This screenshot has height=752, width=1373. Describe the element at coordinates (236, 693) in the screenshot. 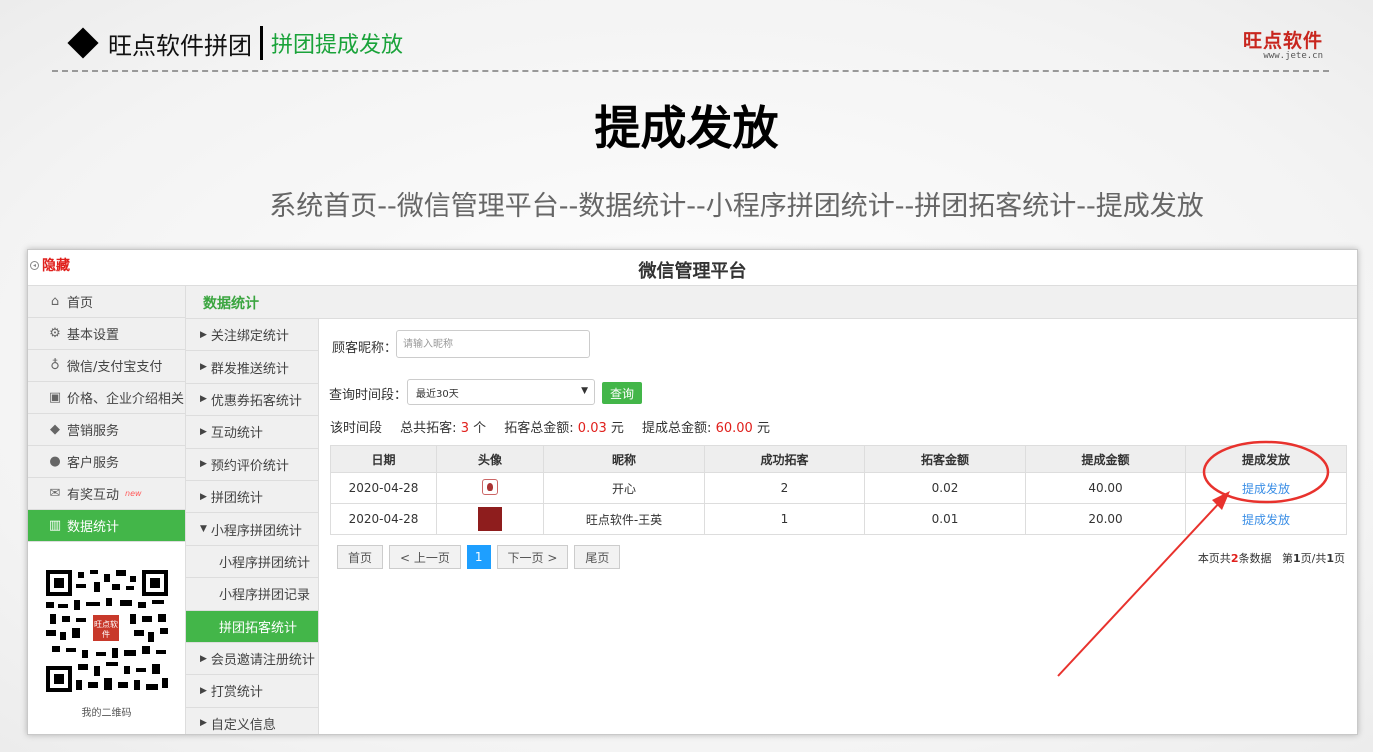

I see `subnav-item-label: 打赏统计` at that location.